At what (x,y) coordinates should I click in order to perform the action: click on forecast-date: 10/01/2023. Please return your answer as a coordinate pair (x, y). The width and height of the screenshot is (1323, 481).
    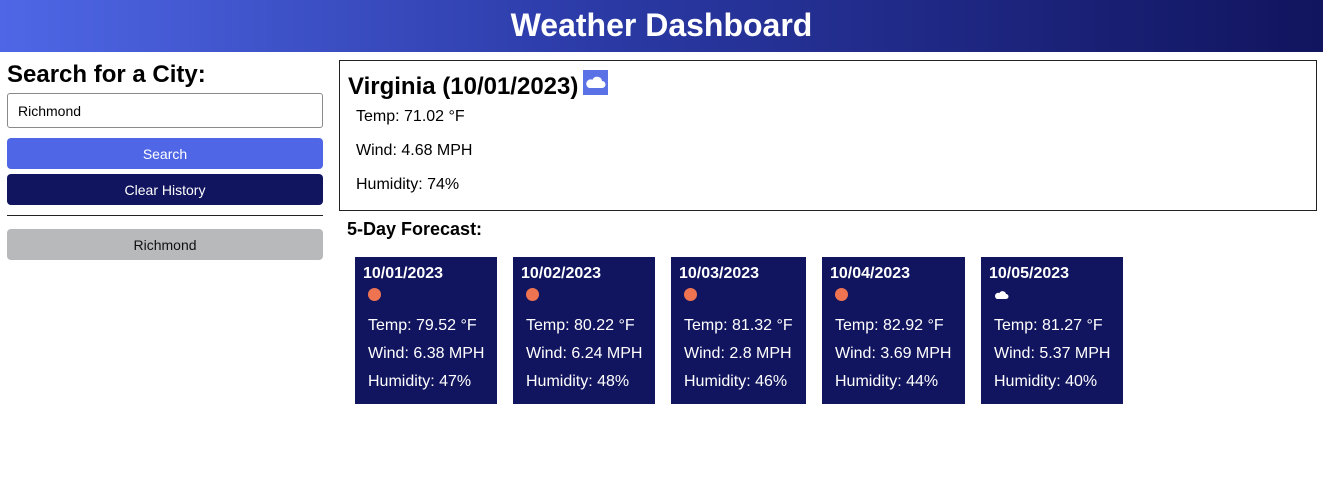
    Looking at the image, I should click on (403, 273).